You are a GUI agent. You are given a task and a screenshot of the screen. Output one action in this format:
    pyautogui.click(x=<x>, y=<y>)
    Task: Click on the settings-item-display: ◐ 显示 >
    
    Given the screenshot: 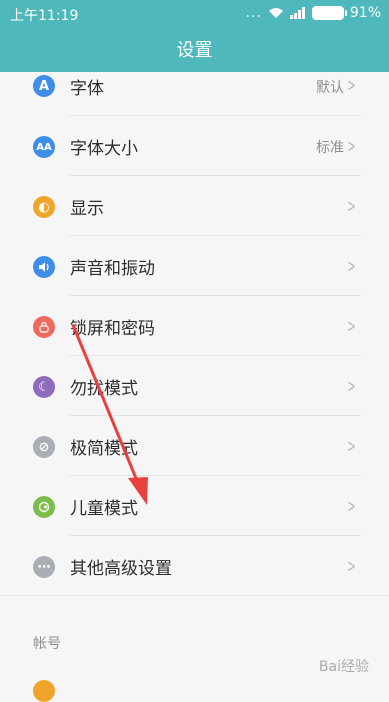 What is the action you would take?
    pyautogui.click(x=194, y=206)
    